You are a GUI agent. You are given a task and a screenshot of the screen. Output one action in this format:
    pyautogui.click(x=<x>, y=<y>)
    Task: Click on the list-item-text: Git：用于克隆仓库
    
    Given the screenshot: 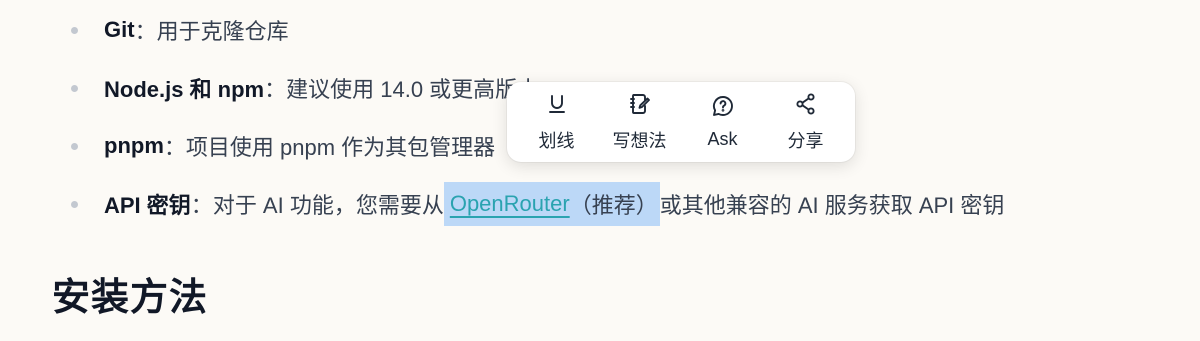 What is the action you would take?
    pyautogui.click(x=196, y=30)
    